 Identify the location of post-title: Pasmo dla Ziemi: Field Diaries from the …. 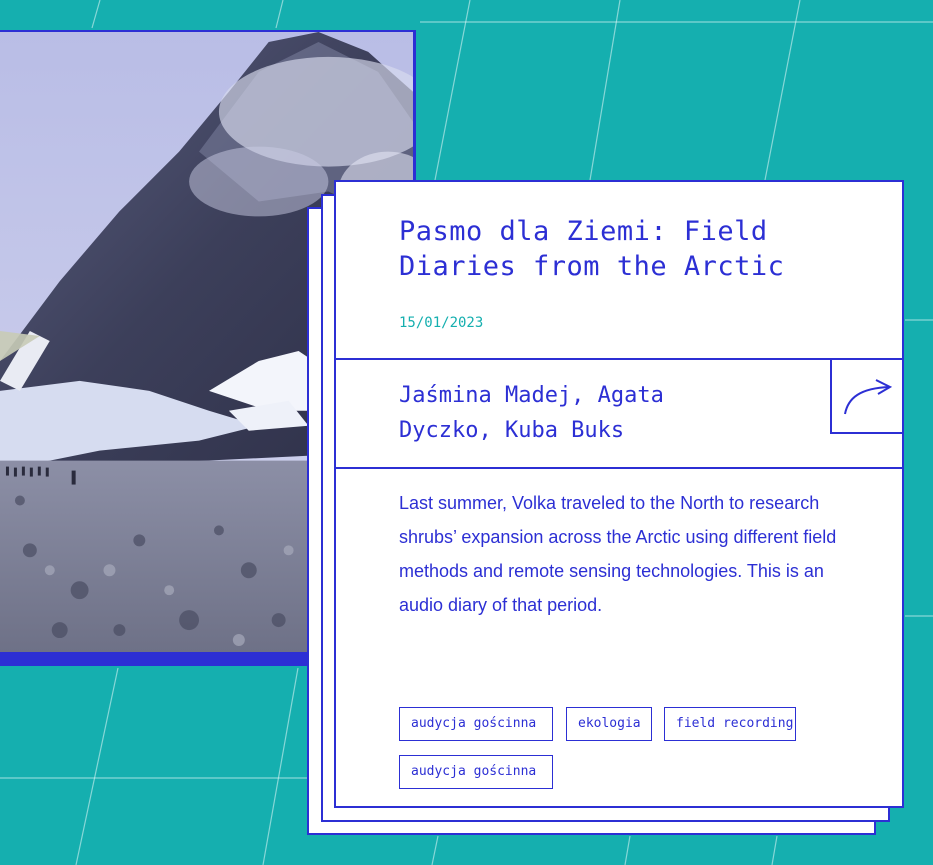
(609, 249).